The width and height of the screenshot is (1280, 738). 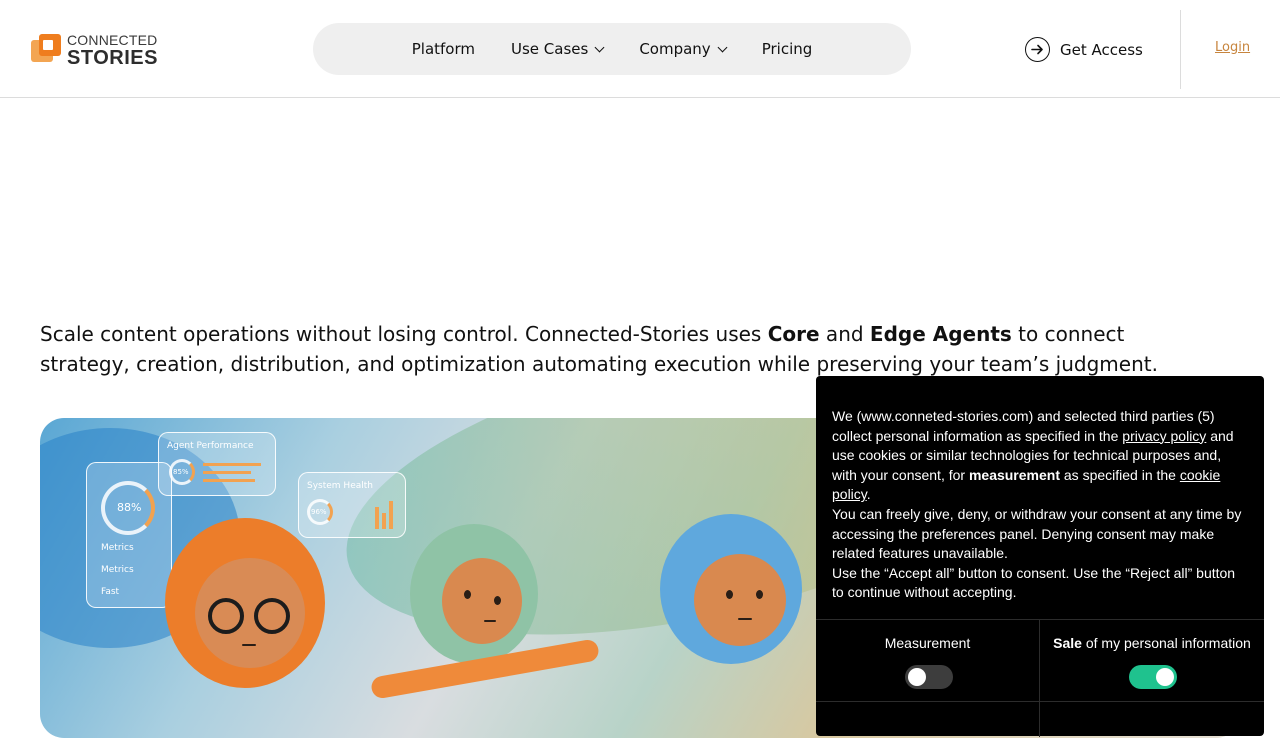 I want to click on logo-line-1: CONNECTED, so click(x=112, y=39).